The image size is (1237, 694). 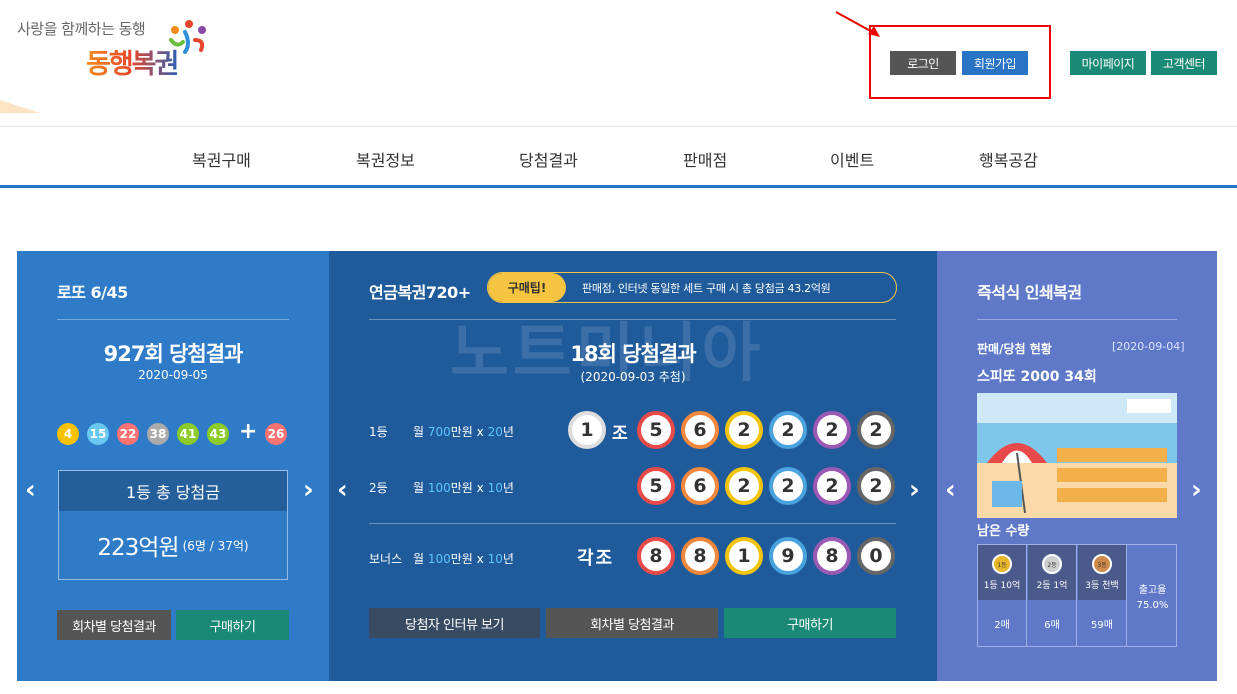 I want to click on rate-label: 출고율, so click(x=1152, y=590).